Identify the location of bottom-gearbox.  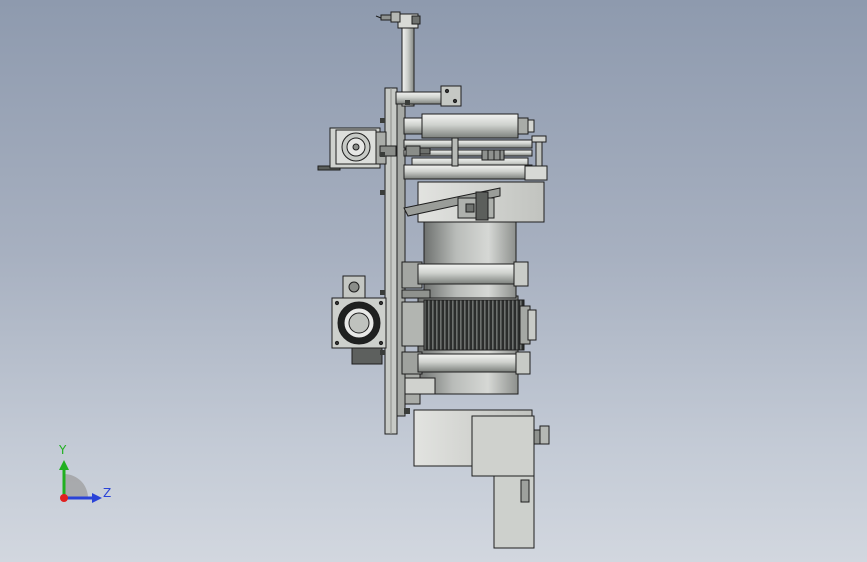
(481, 479).